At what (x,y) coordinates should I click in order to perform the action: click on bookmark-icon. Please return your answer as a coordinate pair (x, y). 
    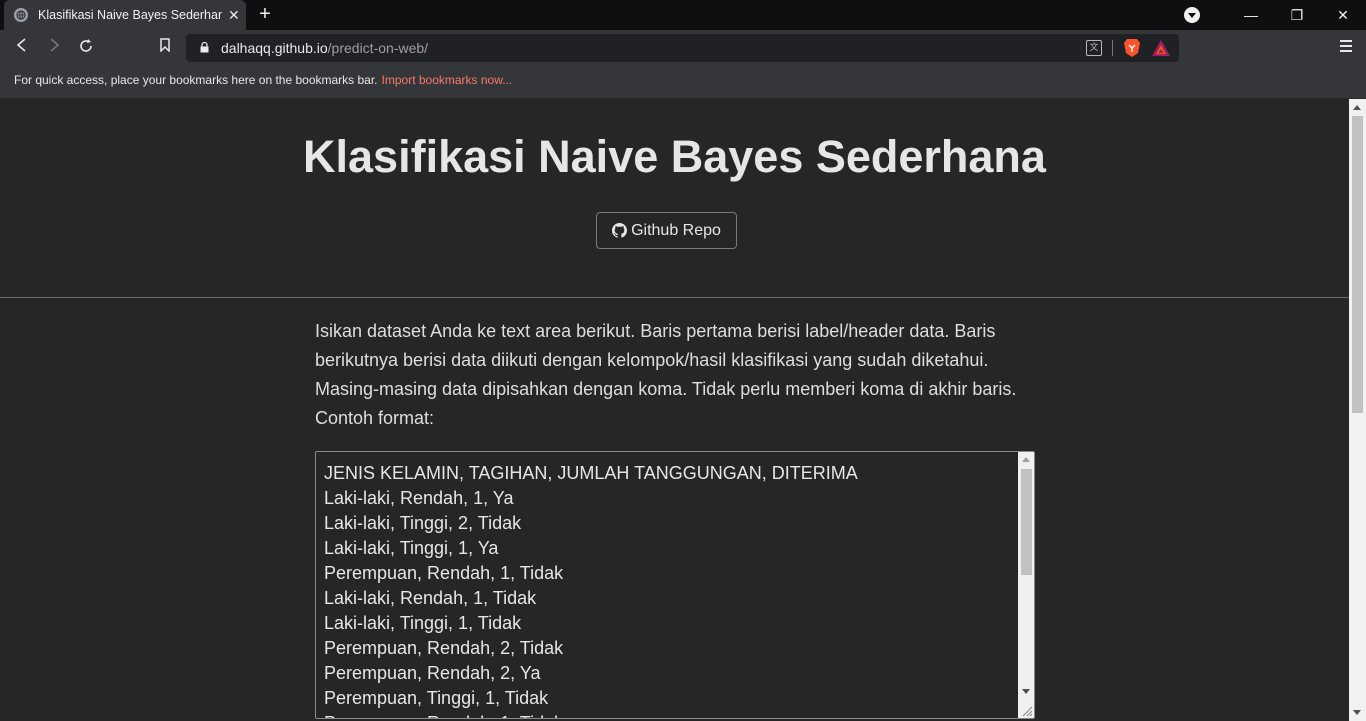
    Looking at the image, I should click on (165, 48).